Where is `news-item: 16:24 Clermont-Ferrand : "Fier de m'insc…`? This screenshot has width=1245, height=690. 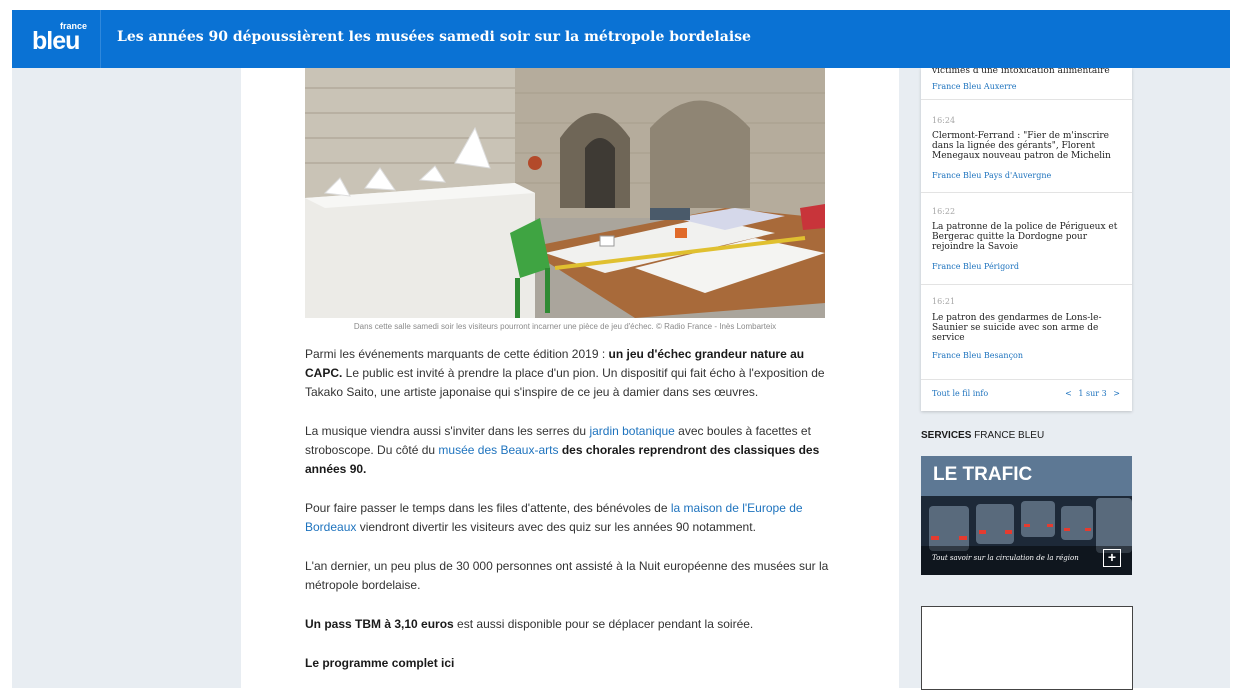 news-item: 16:24 Clermont-Ferrand : "Fier de m'insc… is located at coordinates (1026, 146).